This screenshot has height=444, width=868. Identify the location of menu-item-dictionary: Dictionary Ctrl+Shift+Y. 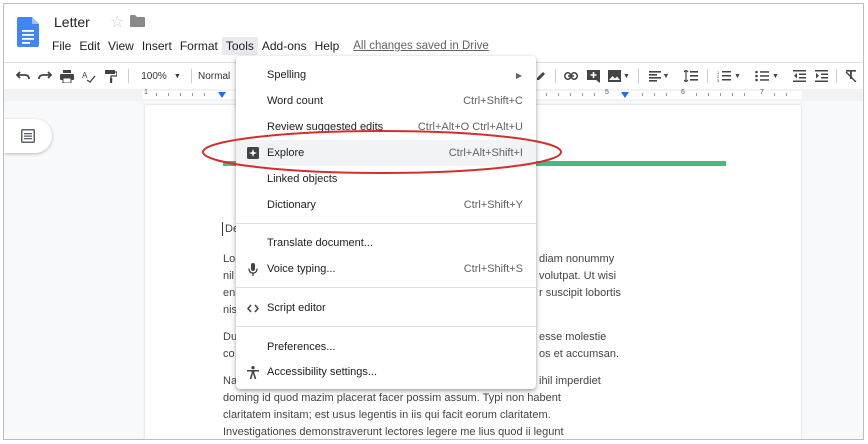
(386, 205).